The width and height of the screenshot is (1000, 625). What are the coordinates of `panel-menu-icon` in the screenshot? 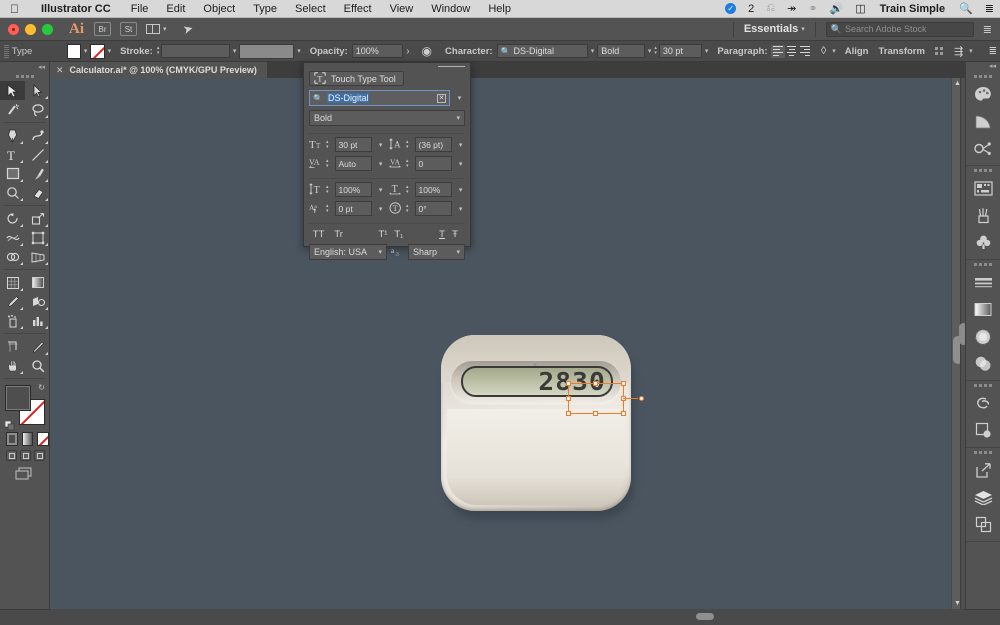 It's located at (387, 67).